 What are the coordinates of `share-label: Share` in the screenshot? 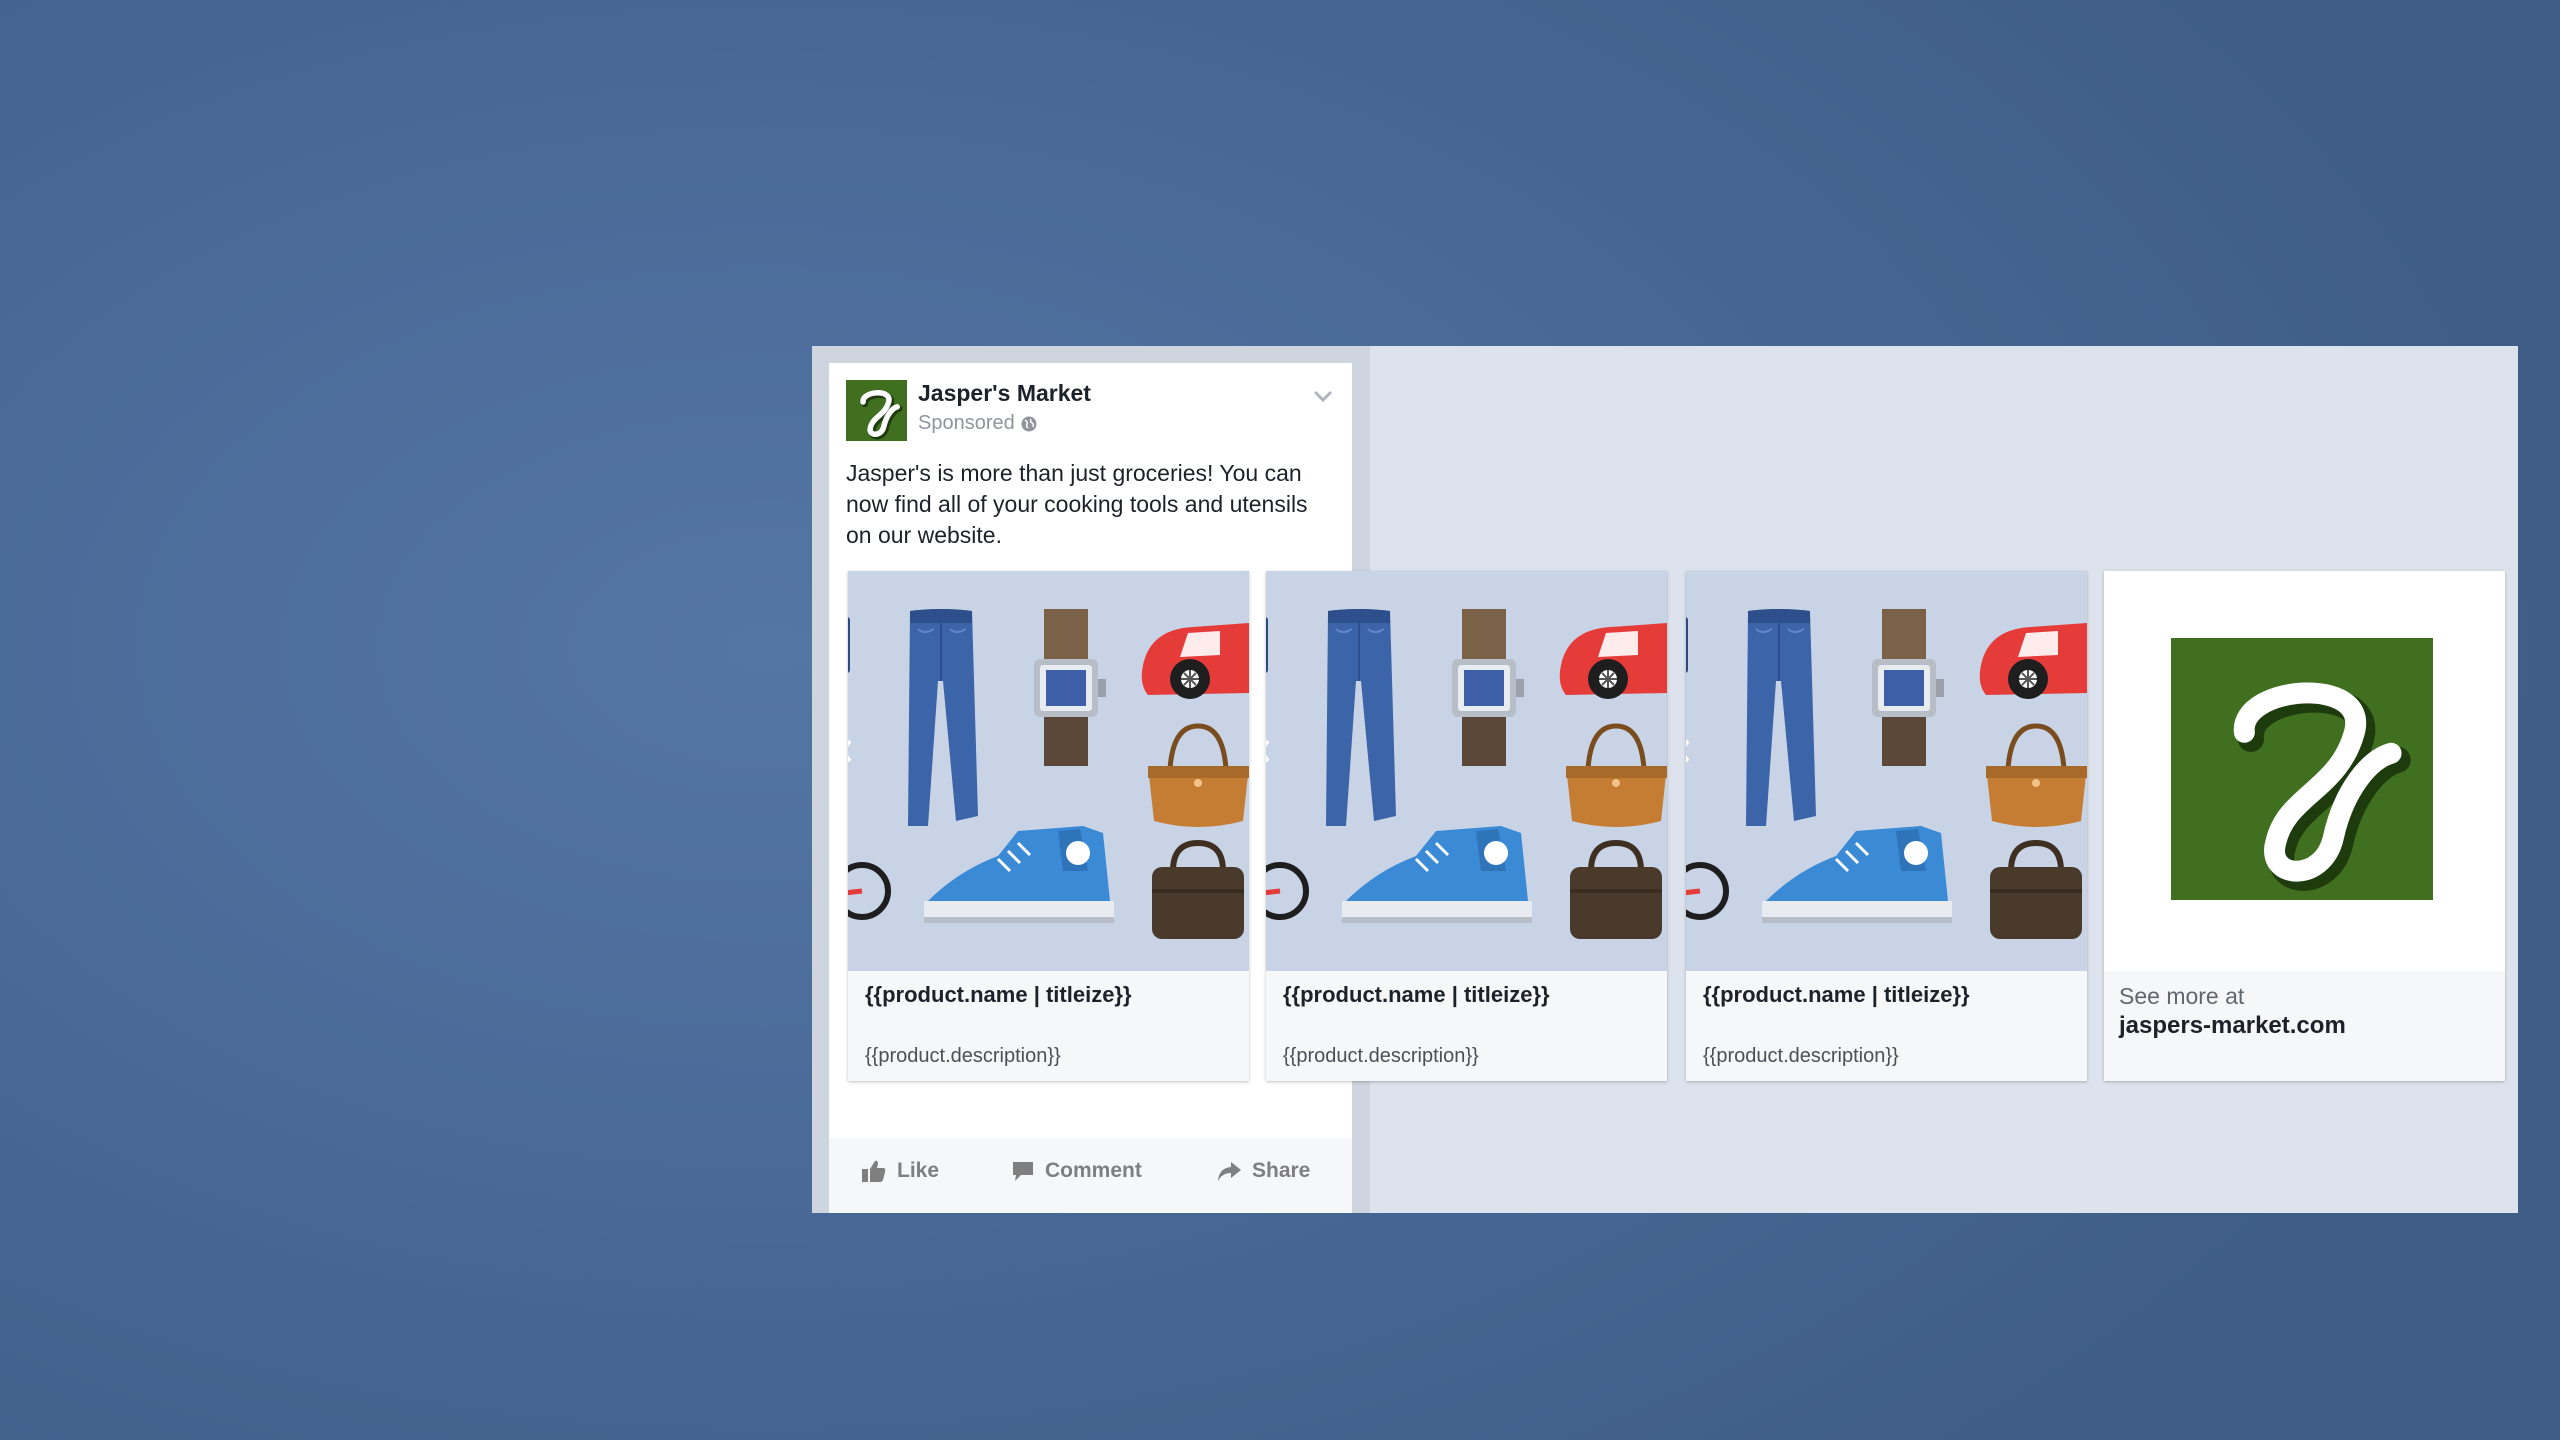 It's located at (1281, 1170).